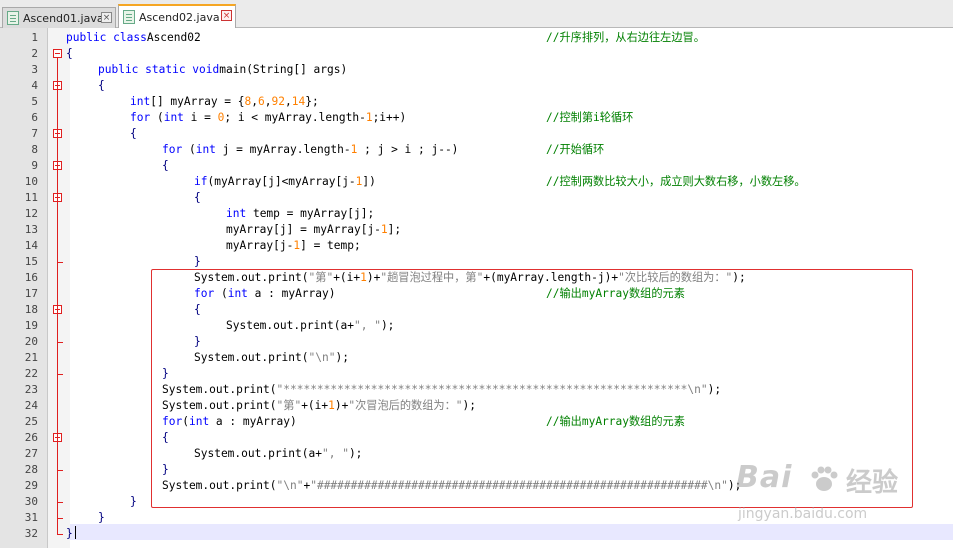  What do you see at coordinates (31, 229) in the screenshot?
I see `line-number: 13` at bounding box center [31, 229].